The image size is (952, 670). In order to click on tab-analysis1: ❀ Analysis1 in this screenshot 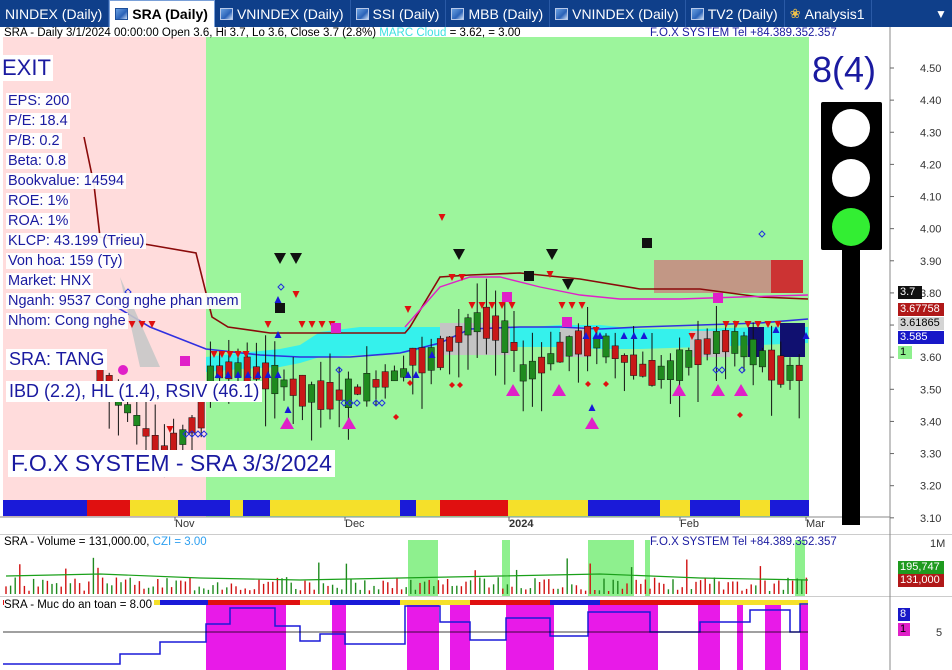, I will do `click(828, 13)`.